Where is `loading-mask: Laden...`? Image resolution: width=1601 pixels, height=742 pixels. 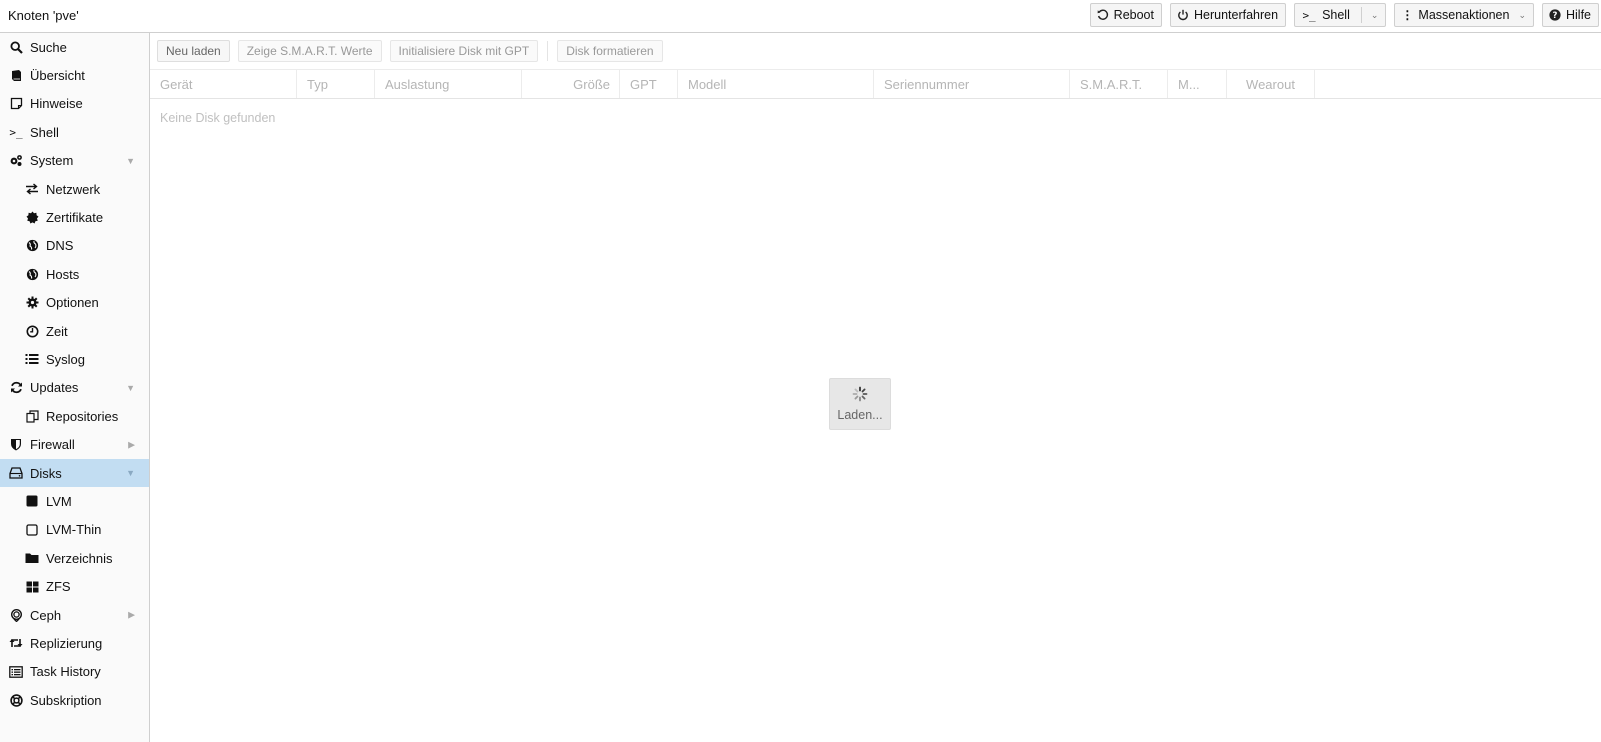 loading-mask: Laden... is located at coordinates (860, 404).